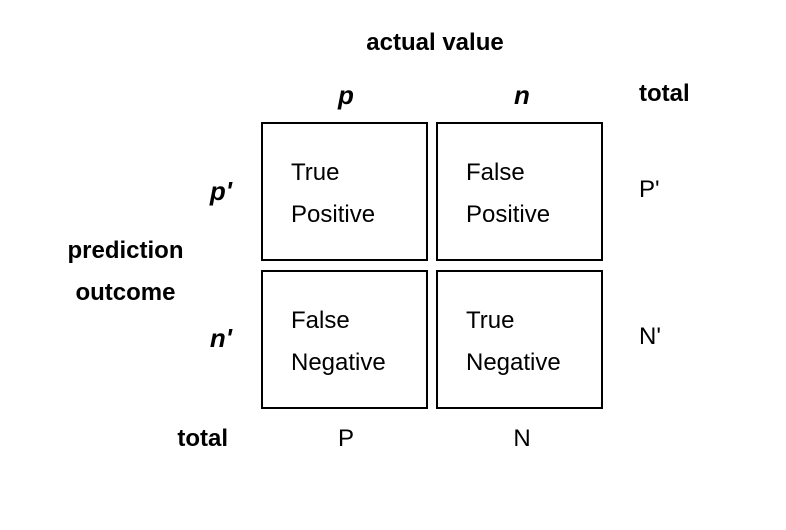  What do you see at coordinates (202, 438) in the screenshot?
I see `bottom-total-label: total` at bounding box center [202, 438].